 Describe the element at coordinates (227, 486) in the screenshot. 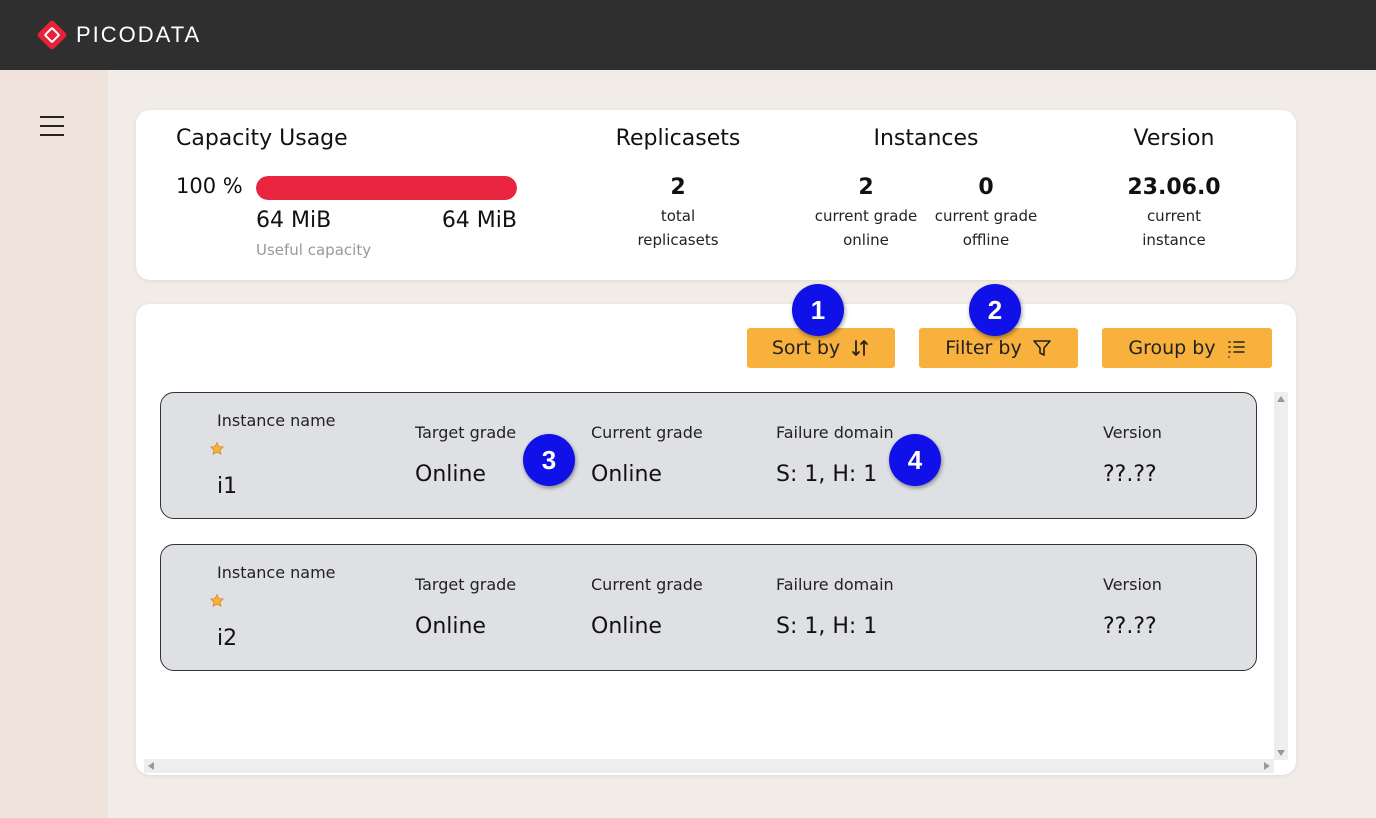

I see `instance-name: i1` at that location.